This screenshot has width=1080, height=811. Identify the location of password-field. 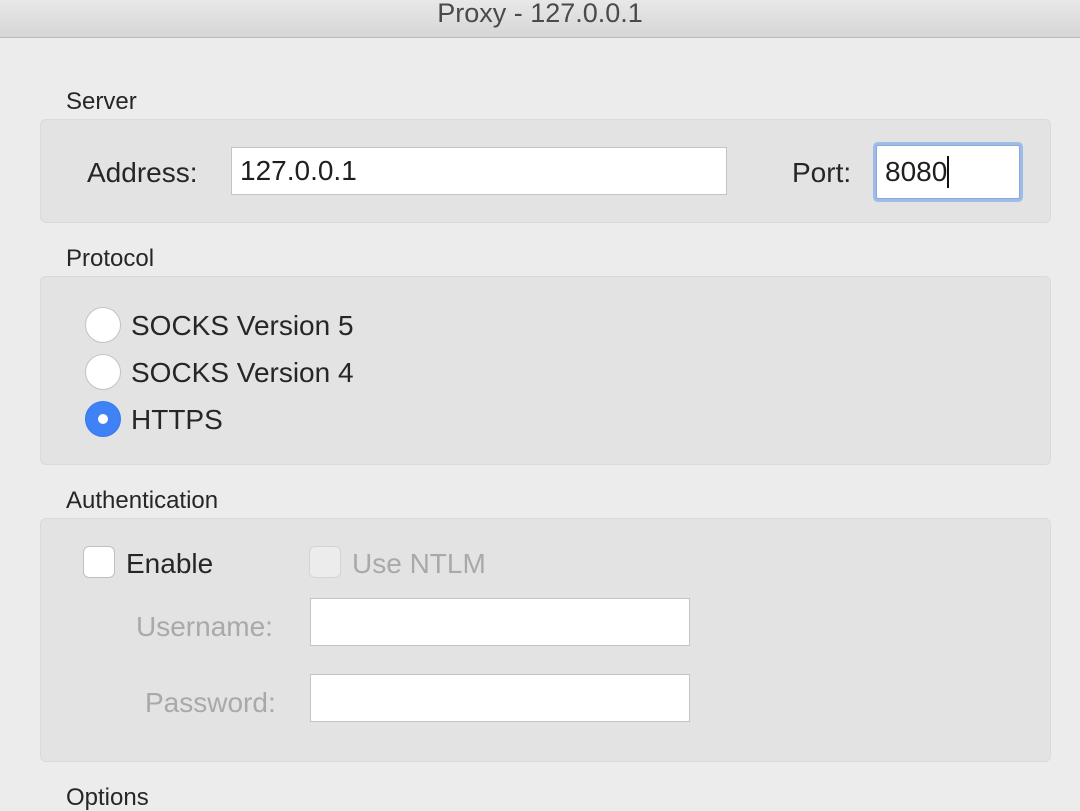
(500, 698).